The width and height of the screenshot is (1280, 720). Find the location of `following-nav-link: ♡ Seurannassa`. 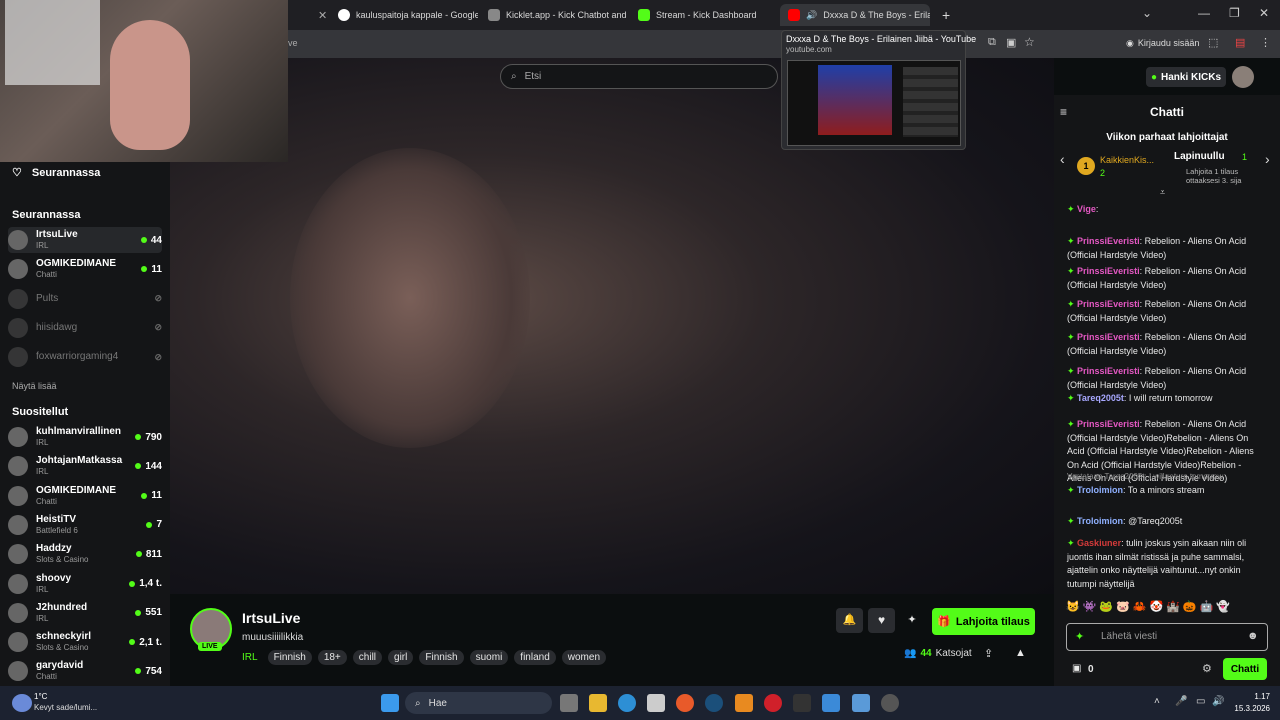

following-nav-link: ♡ Seurannassa is located at coordinates (56, 173).